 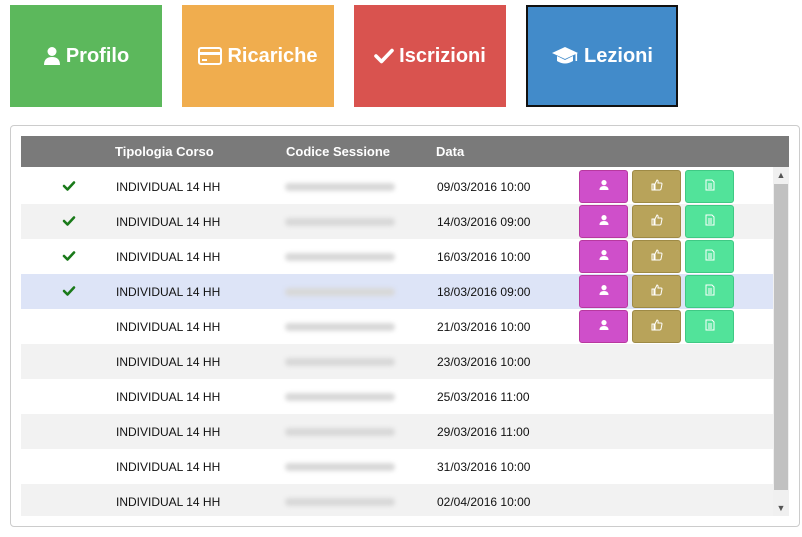 What do you see at coordinates (781, 508) in the screenshot?
I see `scroll-down-icon: ▼` at bounding box center [781, 508].